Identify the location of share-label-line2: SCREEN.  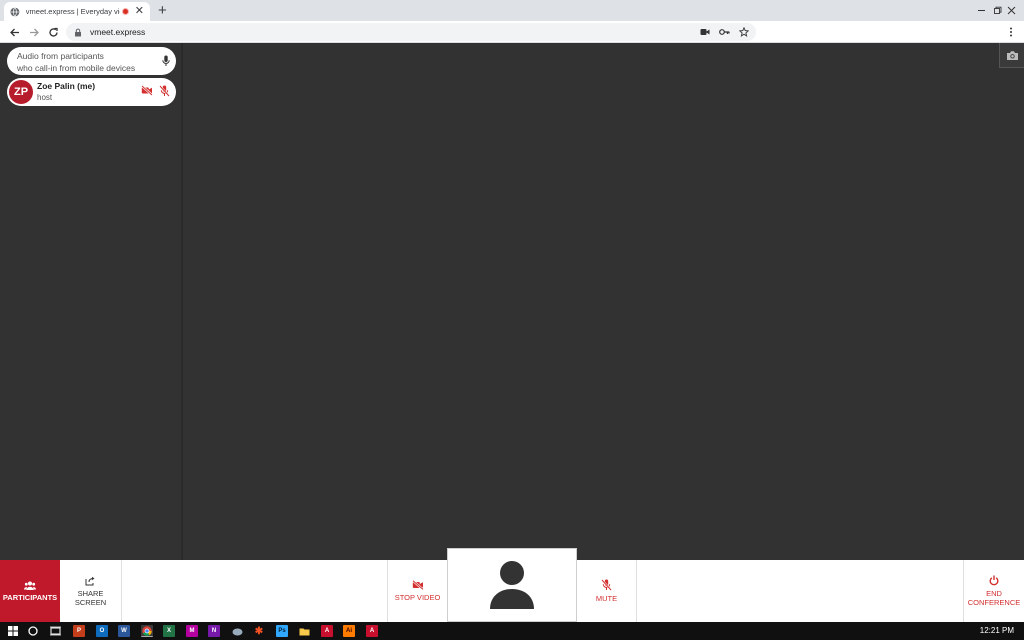
(90, 602).